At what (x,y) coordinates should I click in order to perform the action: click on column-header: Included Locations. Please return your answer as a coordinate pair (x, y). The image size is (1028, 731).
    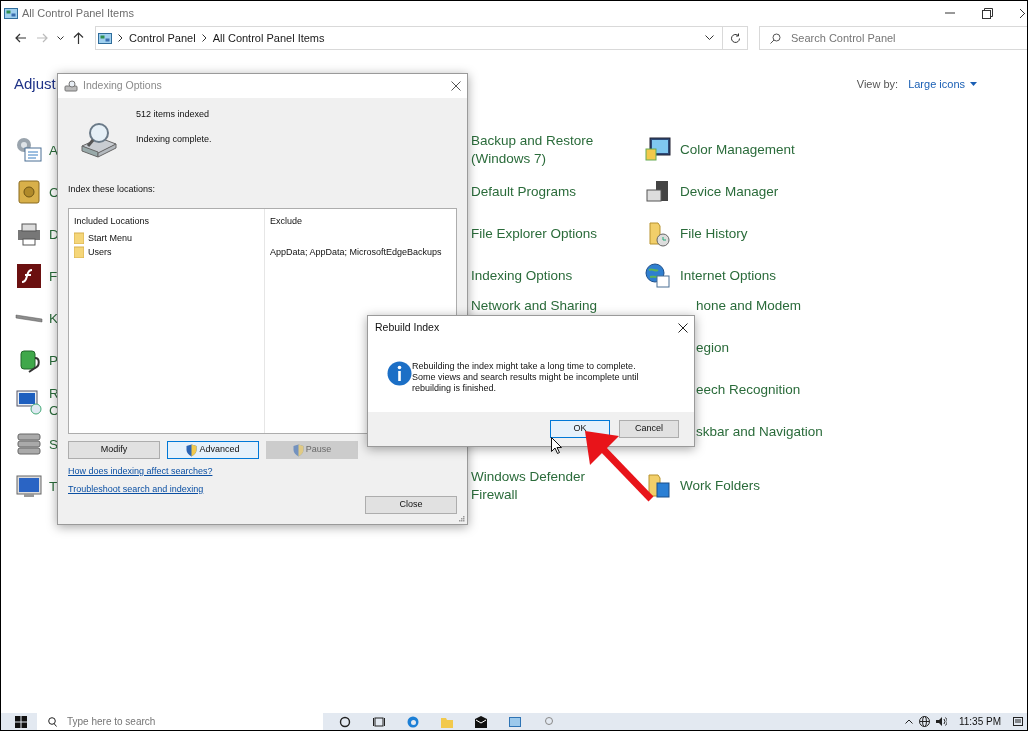
    Looking at the image, I should click on (112, 221).